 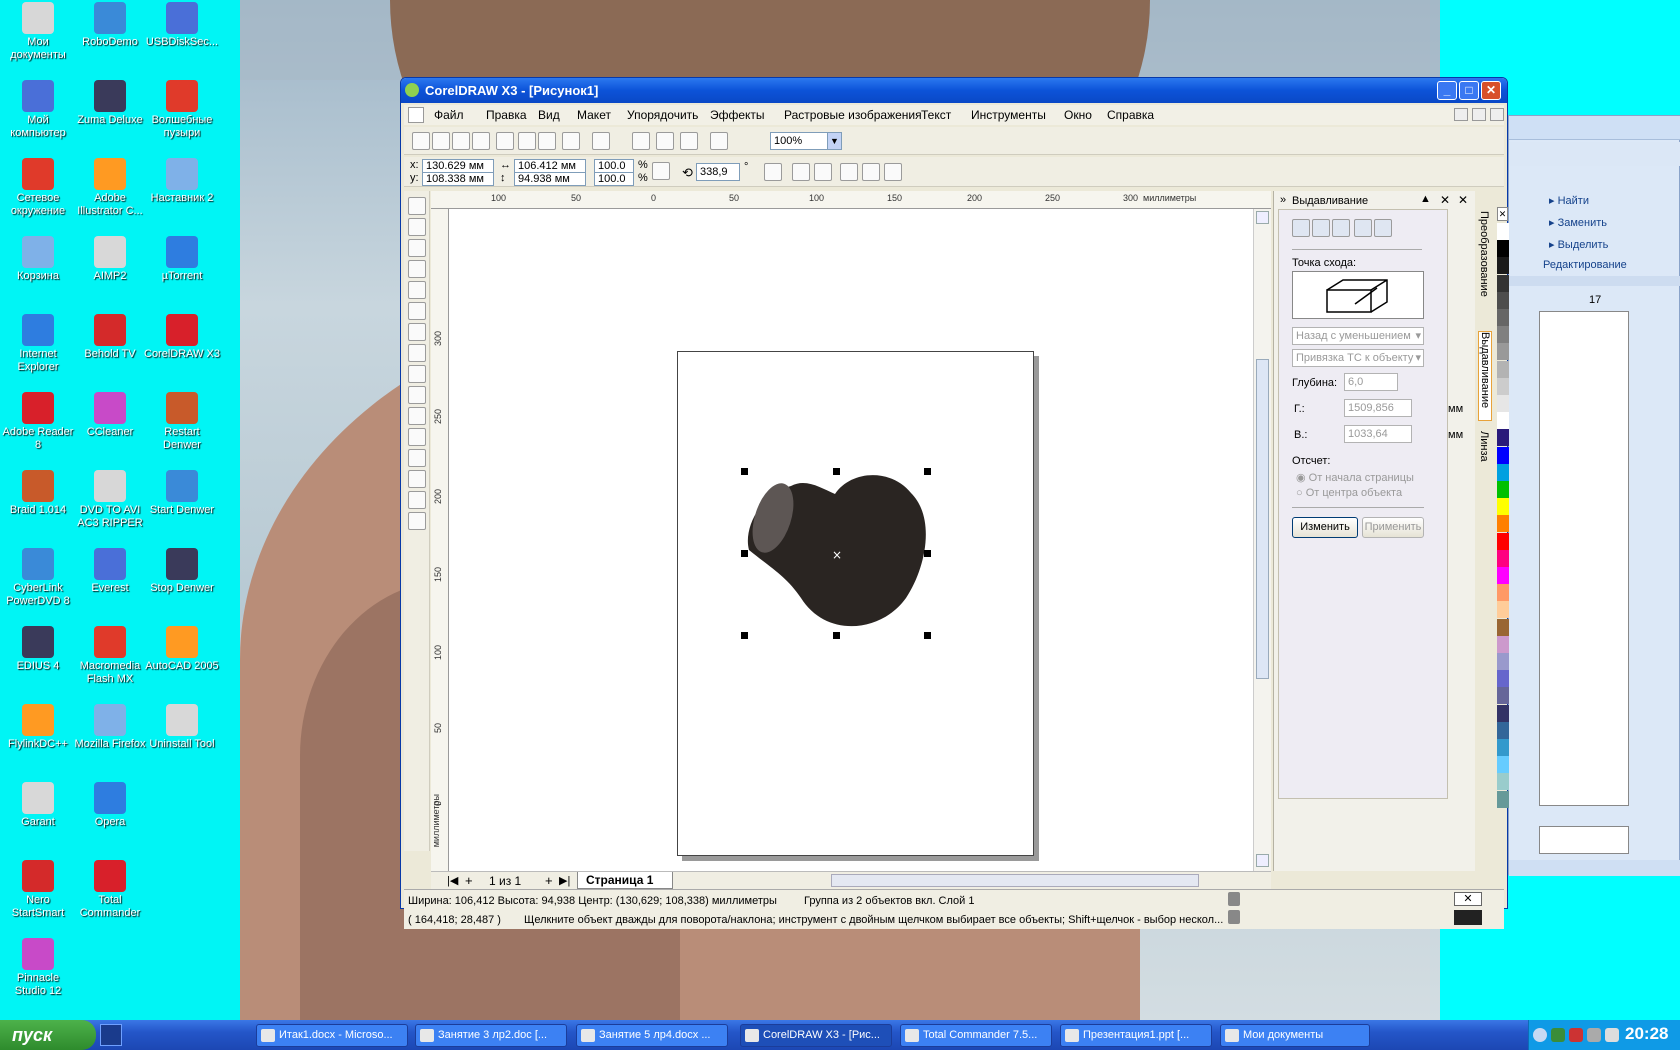 I want to click on desktop-icon: Сетевое окружение, so click(x=38, y=188).